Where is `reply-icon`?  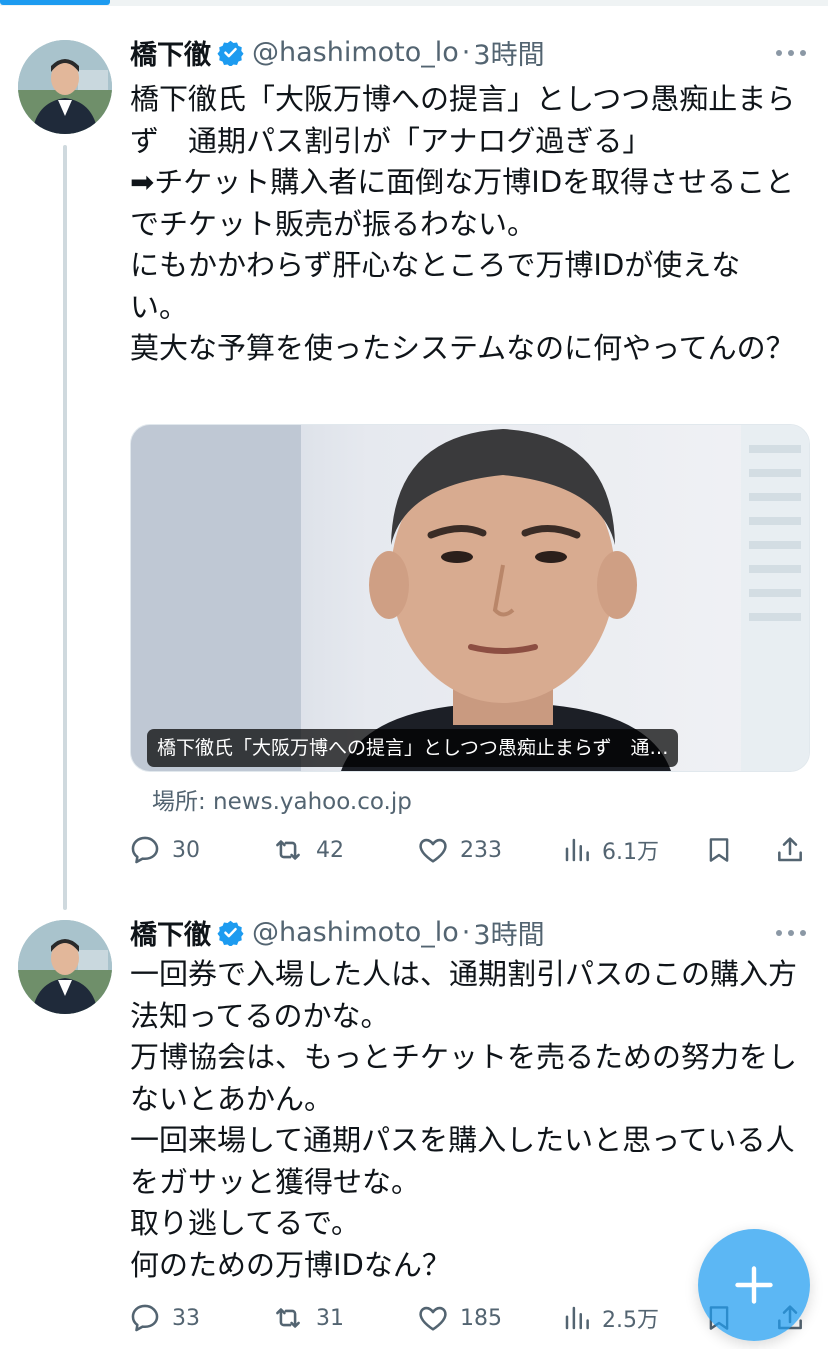 reply-icon is located at coordinates (145, 1318).